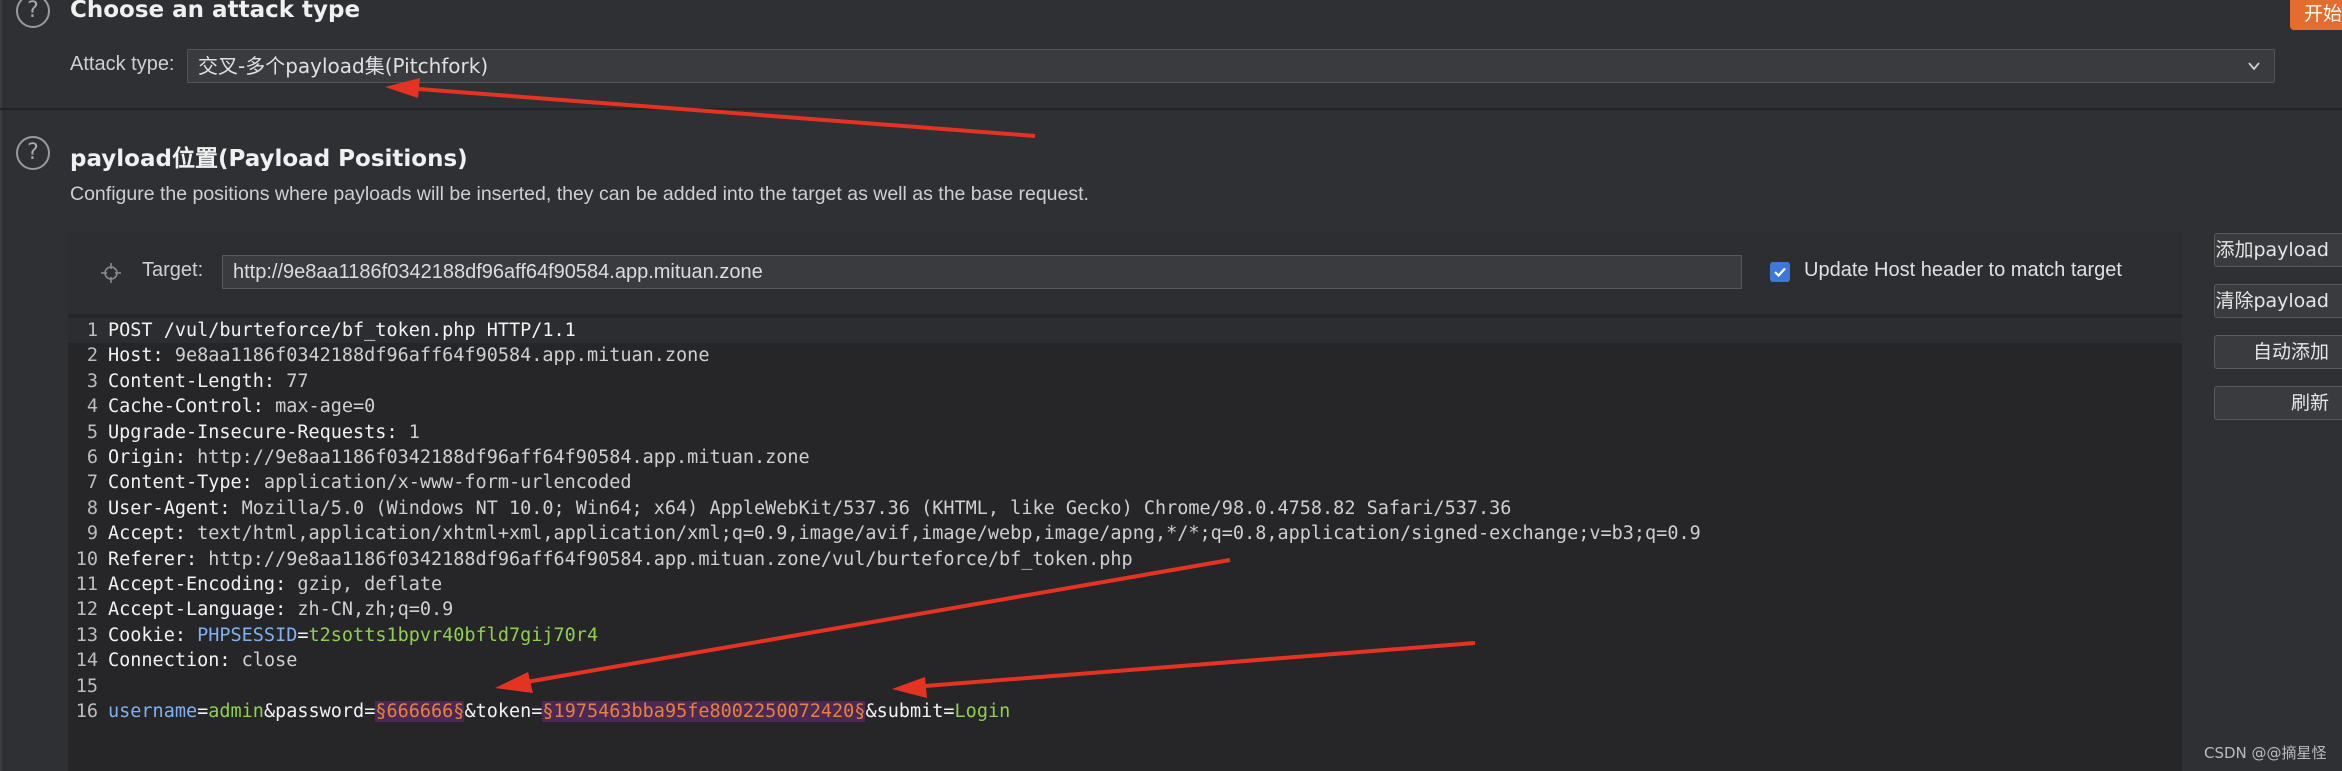  I want to click on line-number: 1, so click(92, 330).